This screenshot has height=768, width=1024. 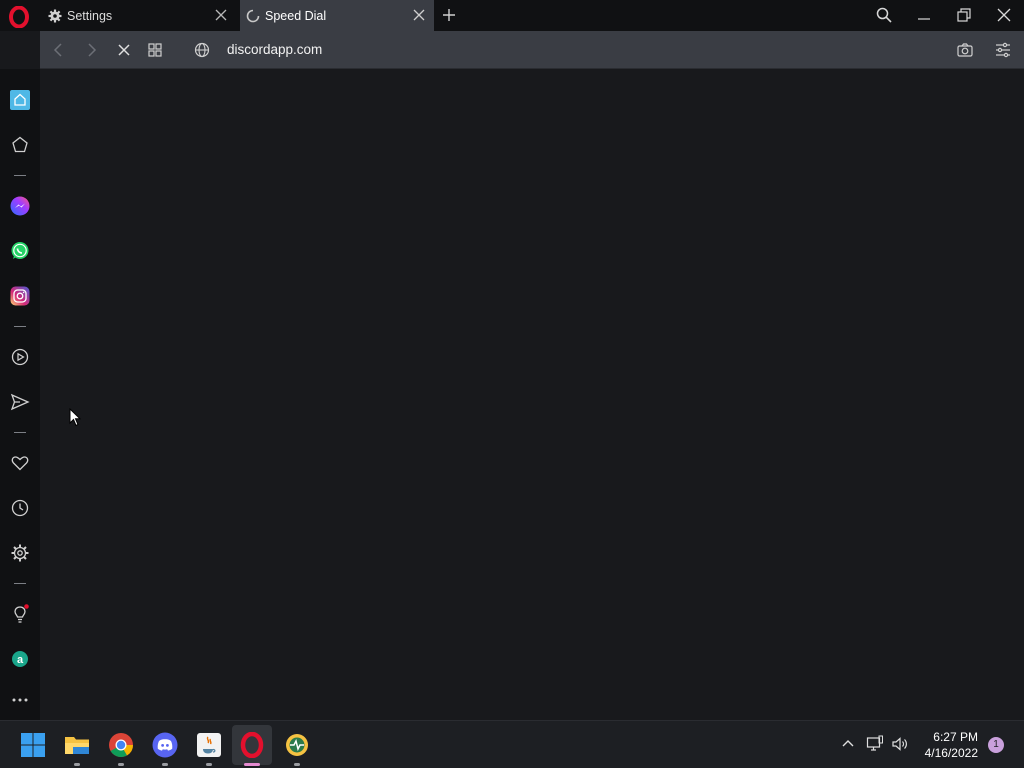 What do you see at coordinates (20, 357) in the screenshot?
I see `player-icon` at bounding box center [20, 357].